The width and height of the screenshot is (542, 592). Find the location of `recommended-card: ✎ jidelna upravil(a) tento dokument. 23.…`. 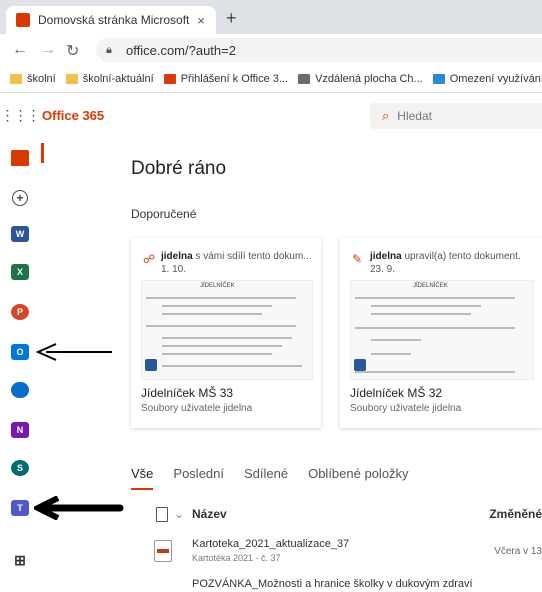

recommended-card: ✎ jidelna upravil(a) tento dokument. 23.… is located at coordinates (441, 333).